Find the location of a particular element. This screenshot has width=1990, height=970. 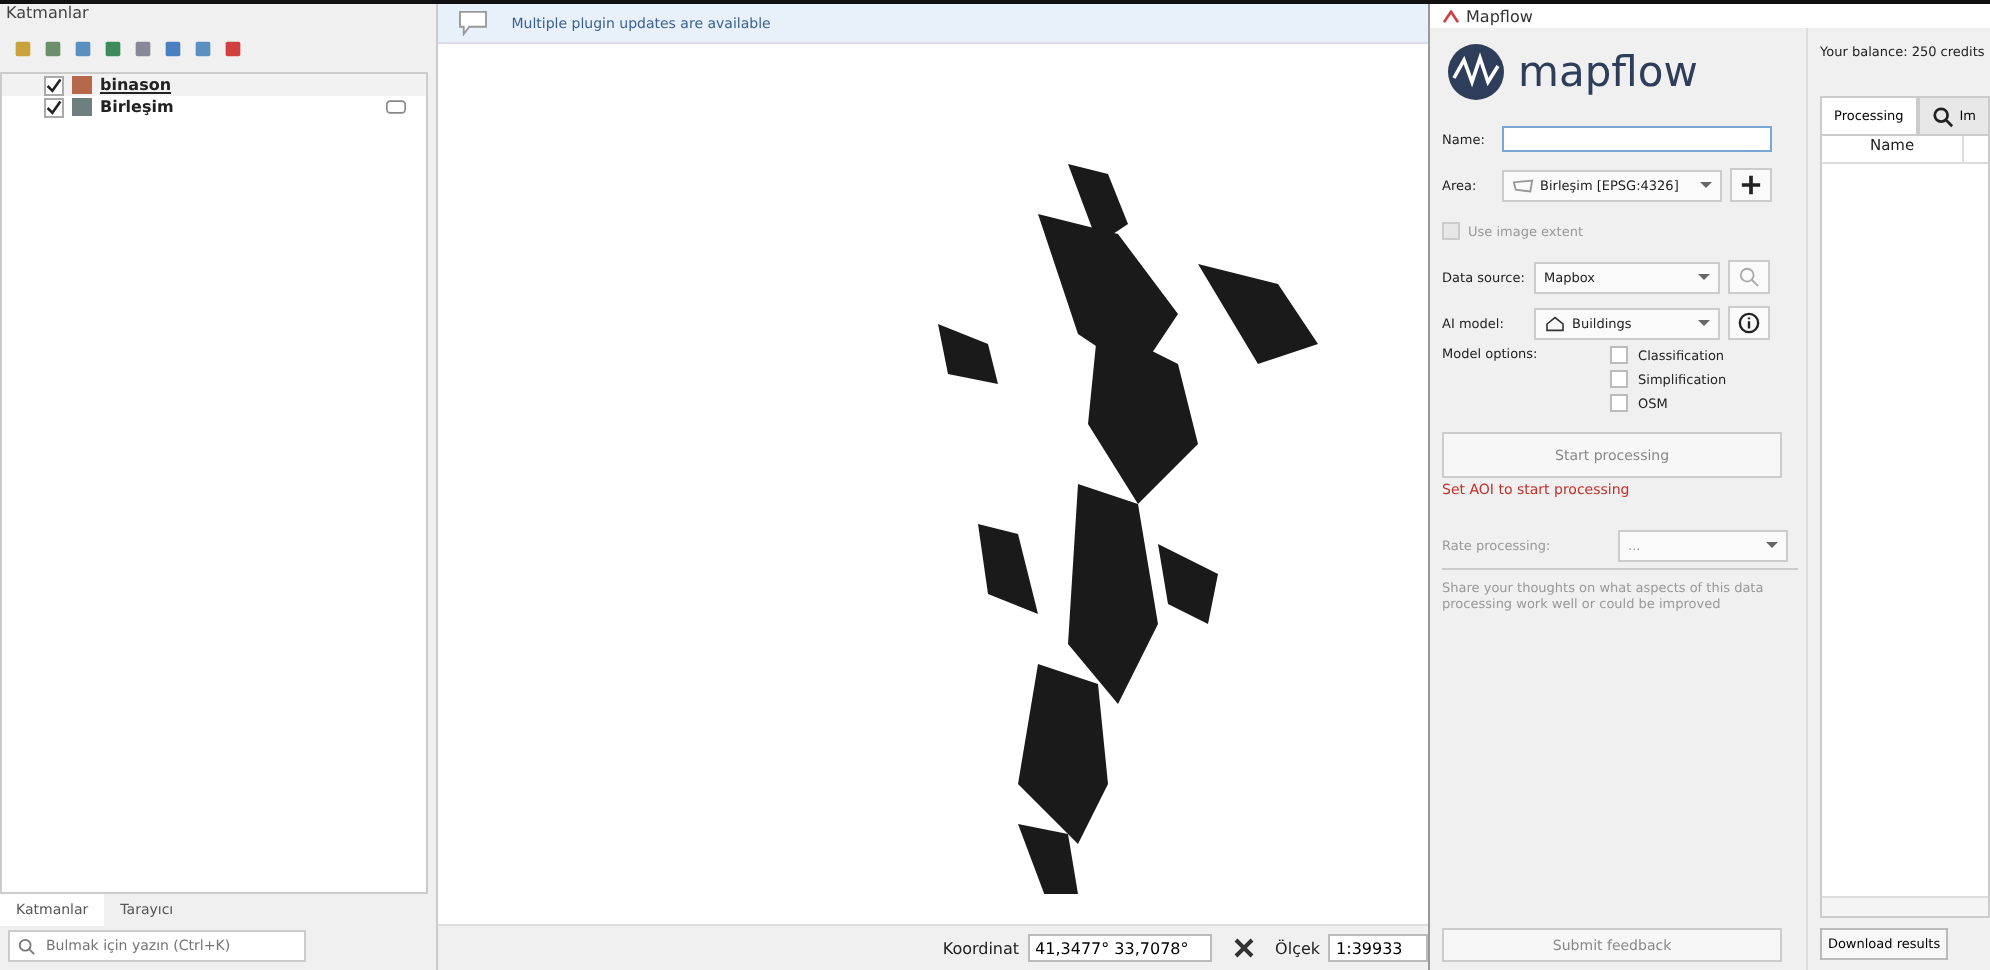

app-icon is located at coordinates (1451, 16).